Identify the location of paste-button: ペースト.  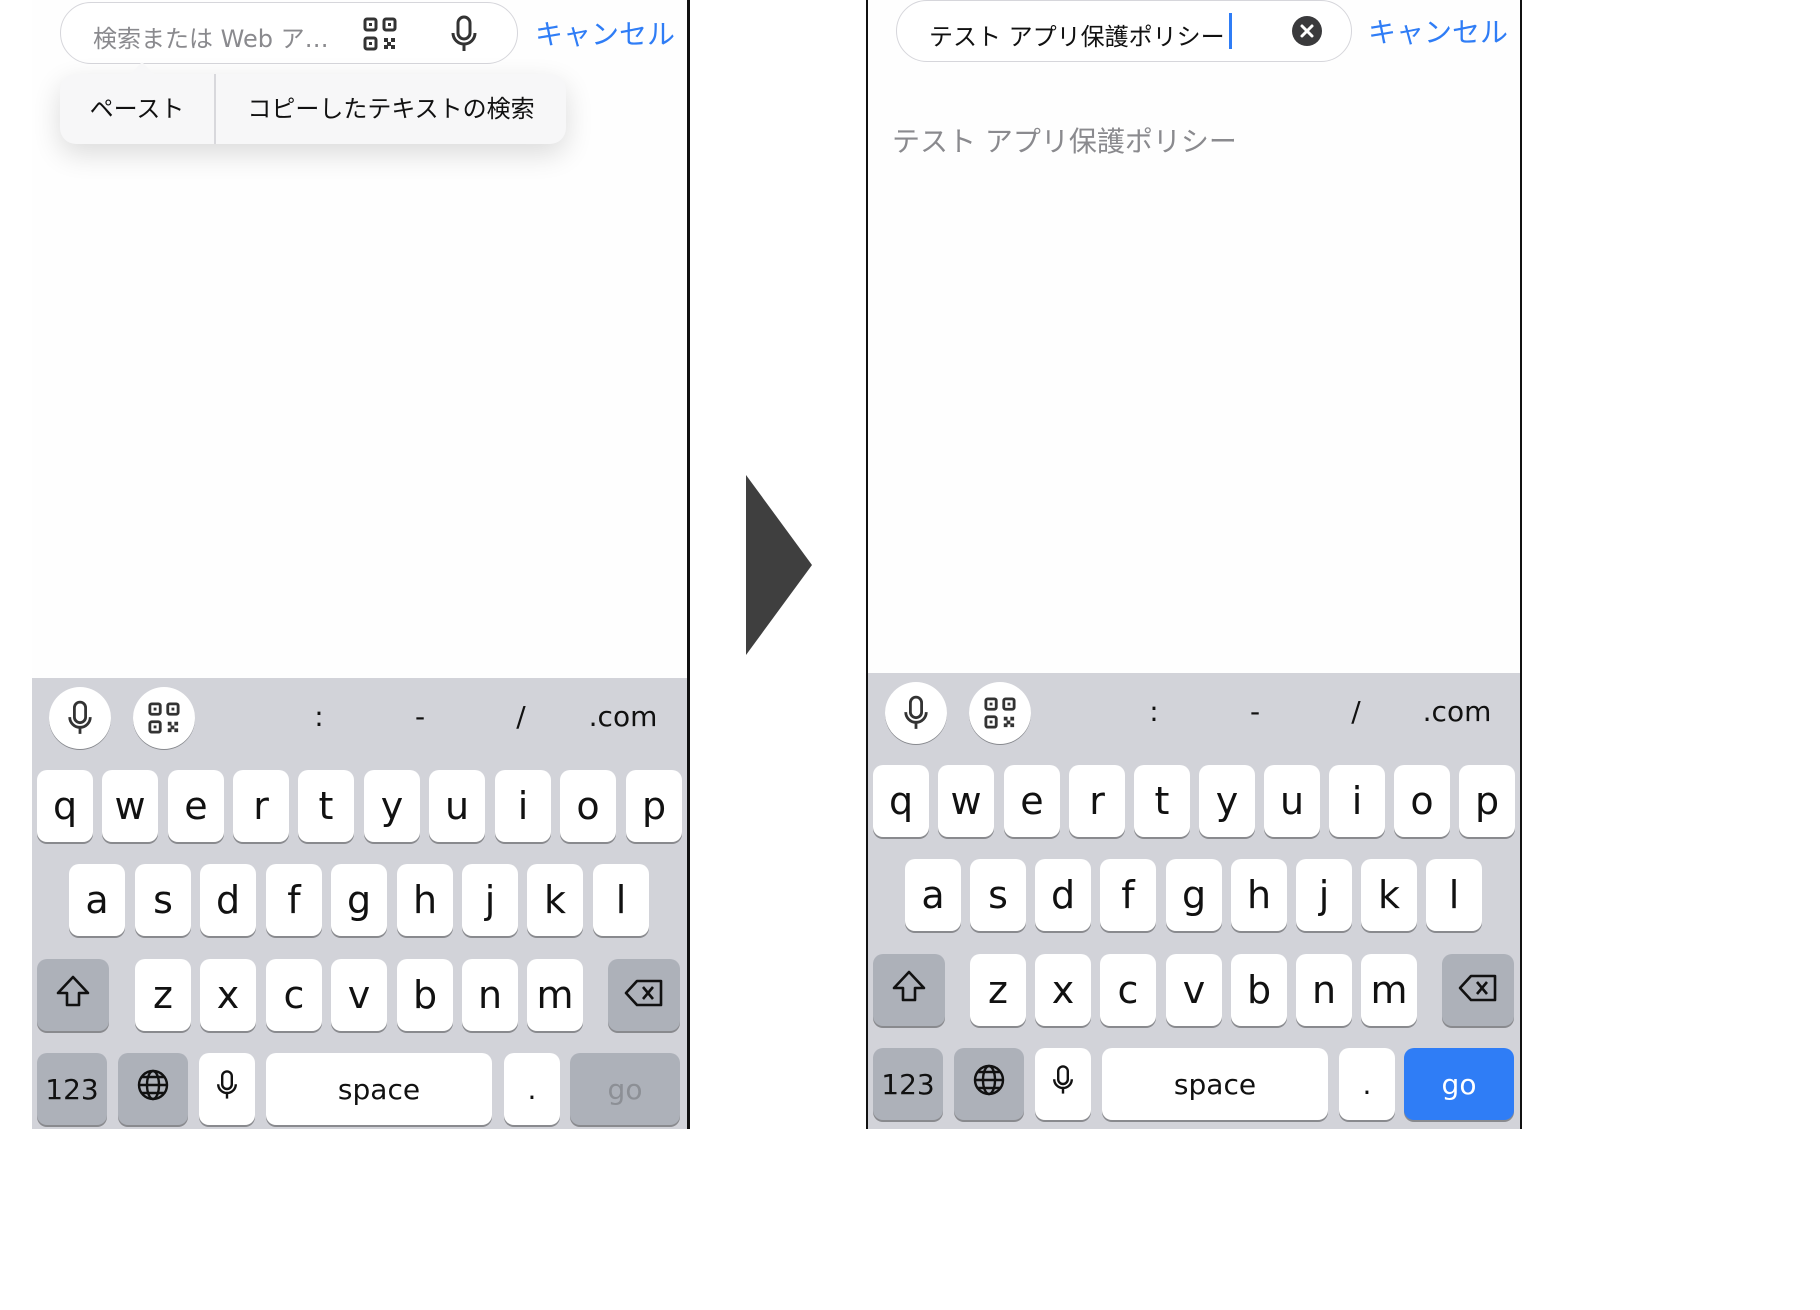
(137, 109).